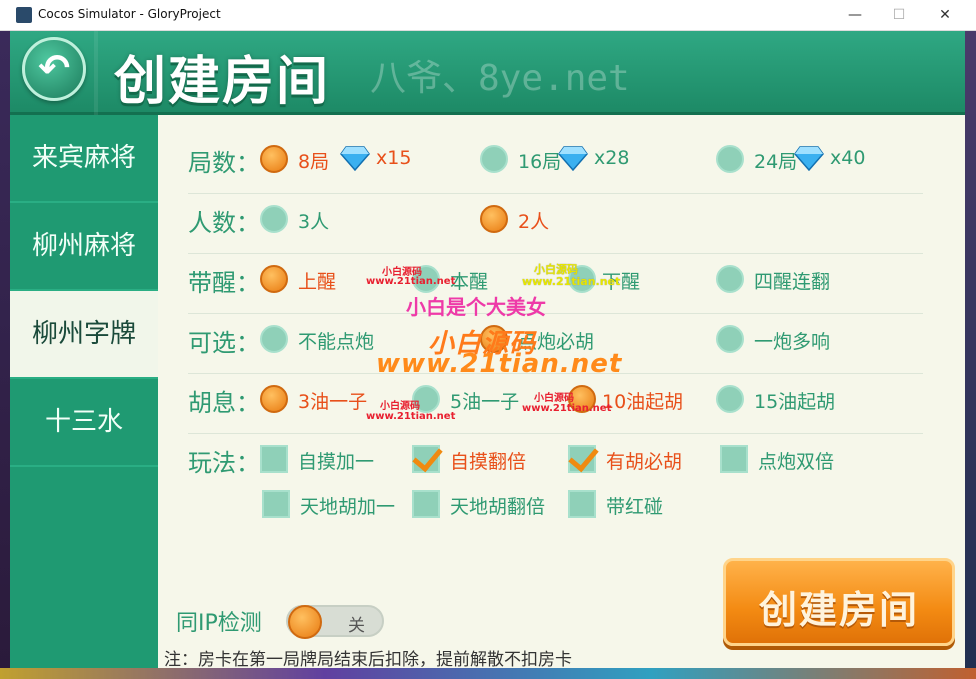  Describe the element at coordinates (426, 459) in the screenshot. I see `rule-zimo-fanbei-checkbox` at that location.